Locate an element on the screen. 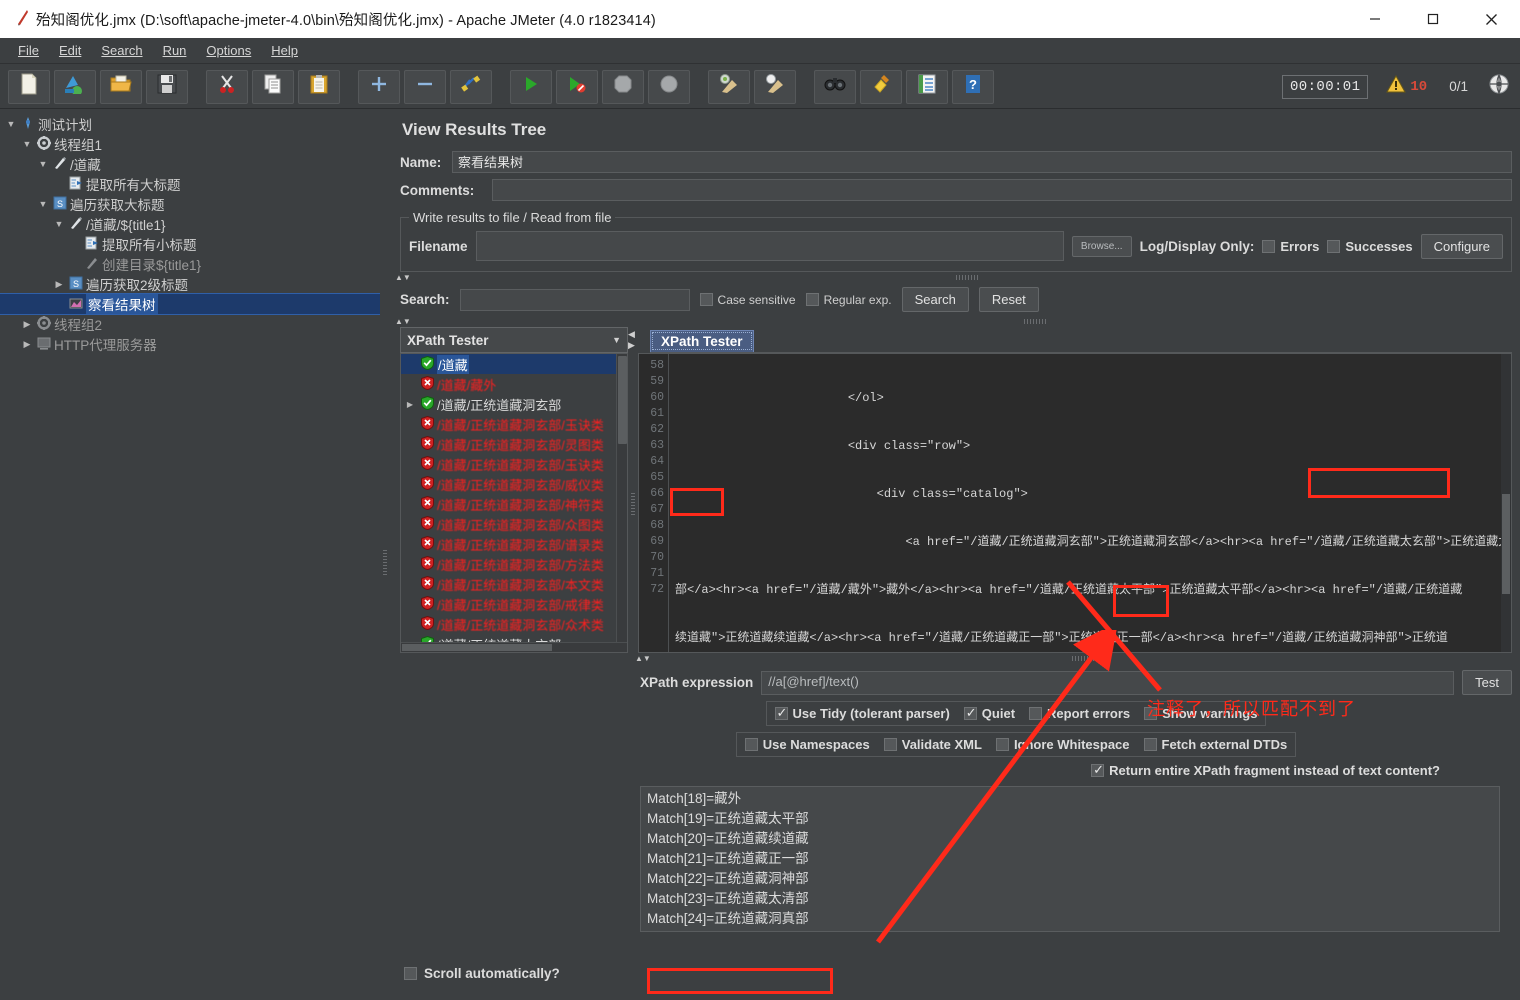  toggle-button is located at coordinates (471, 86).